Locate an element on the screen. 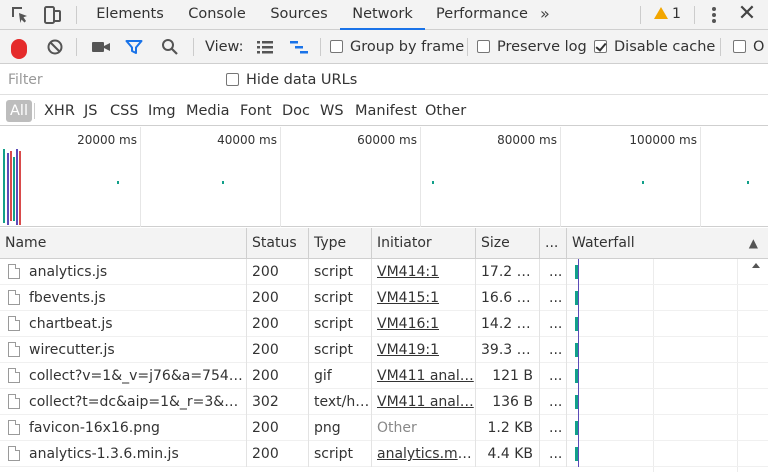 The height and width of the screenshot is (472, 768). request-initiator: VM414:1 is located at coordinates (424, 272).